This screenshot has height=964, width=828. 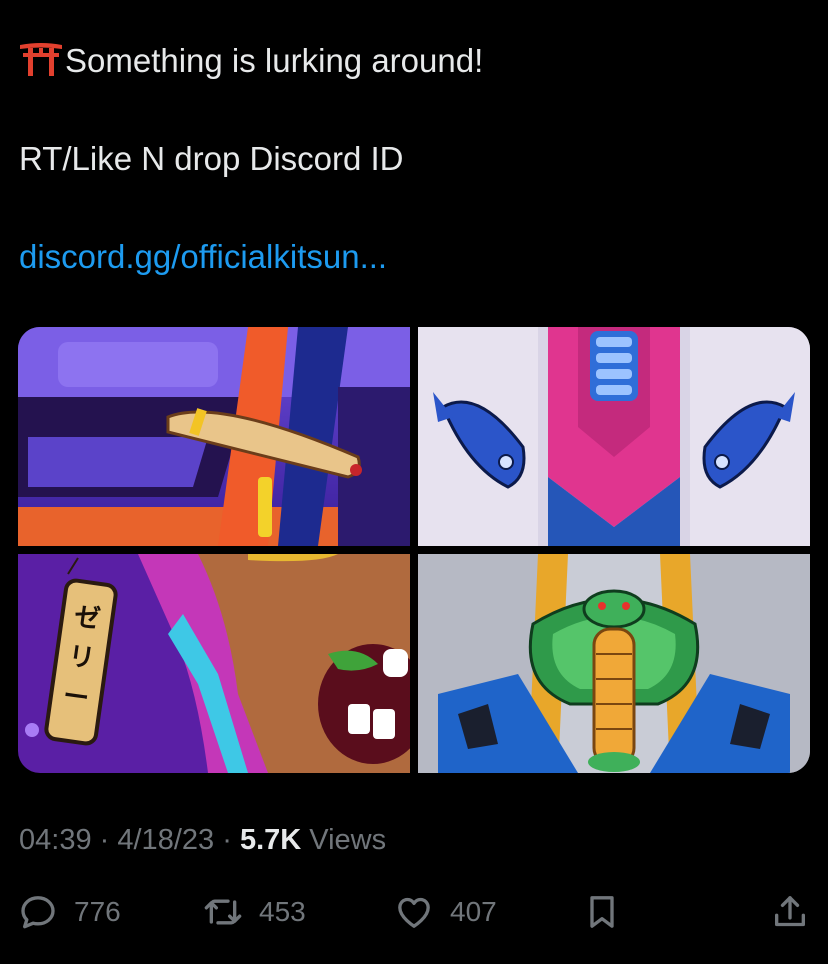 I want to click on media-image-cobra-mech, so click(x=614, y=663).